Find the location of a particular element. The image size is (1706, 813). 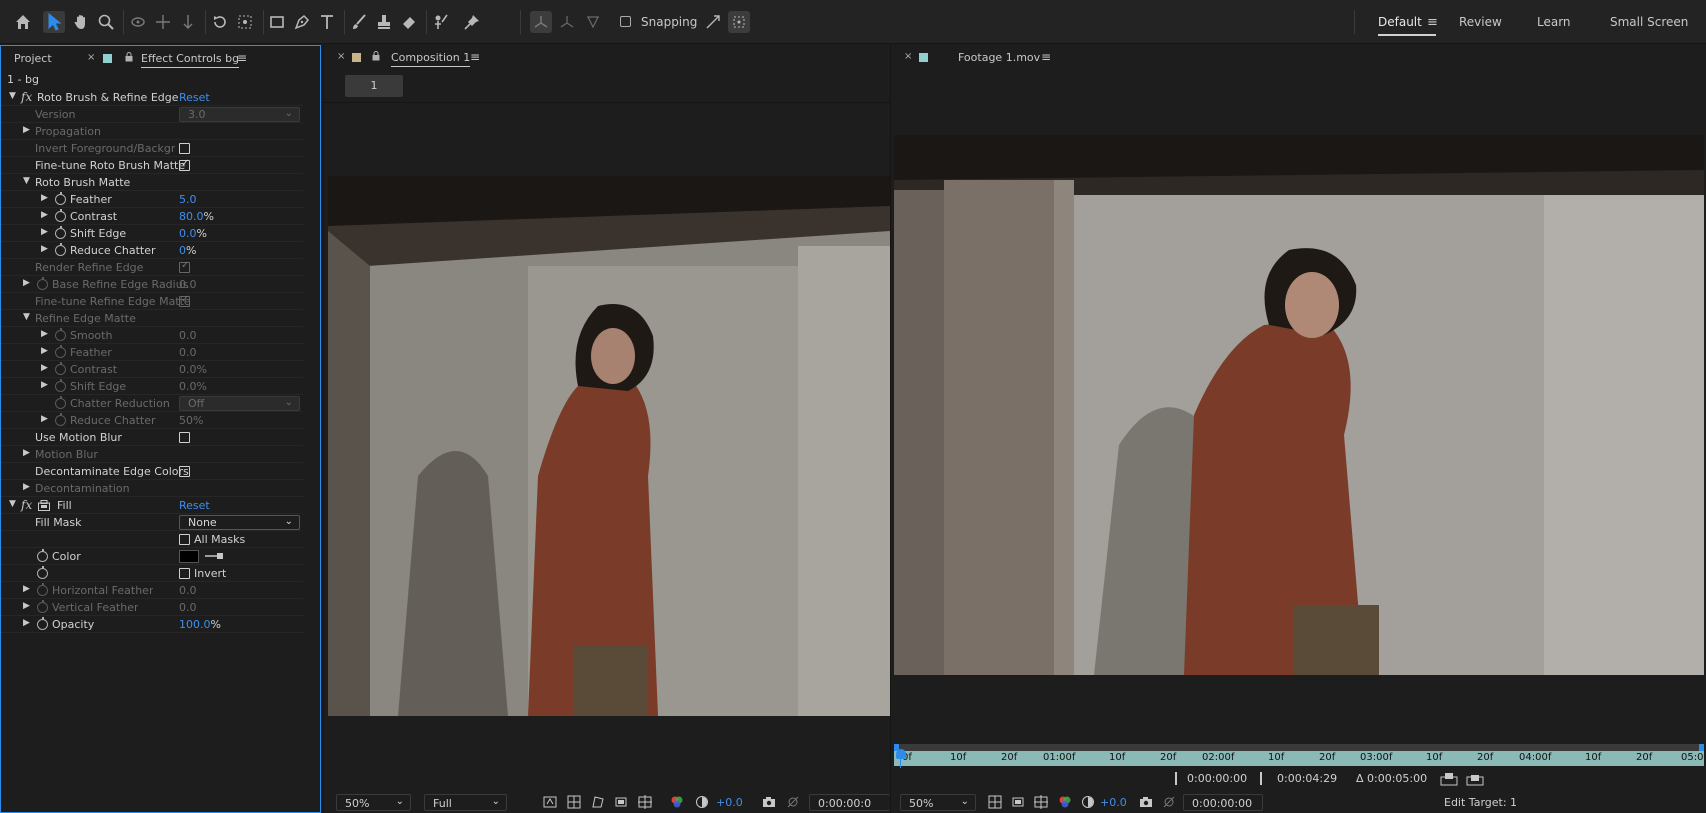

invert-foreground-checkbox is located at coordinates (184, 148).